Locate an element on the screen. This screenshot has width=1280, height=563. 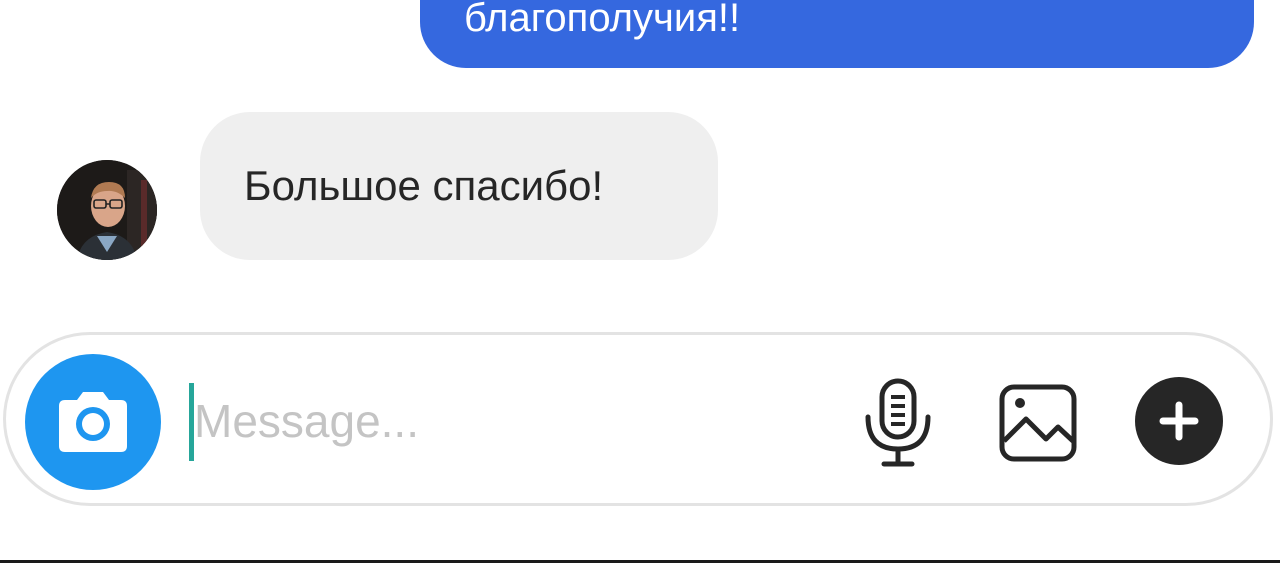
avatar-image is located at coordinates (107, 210).